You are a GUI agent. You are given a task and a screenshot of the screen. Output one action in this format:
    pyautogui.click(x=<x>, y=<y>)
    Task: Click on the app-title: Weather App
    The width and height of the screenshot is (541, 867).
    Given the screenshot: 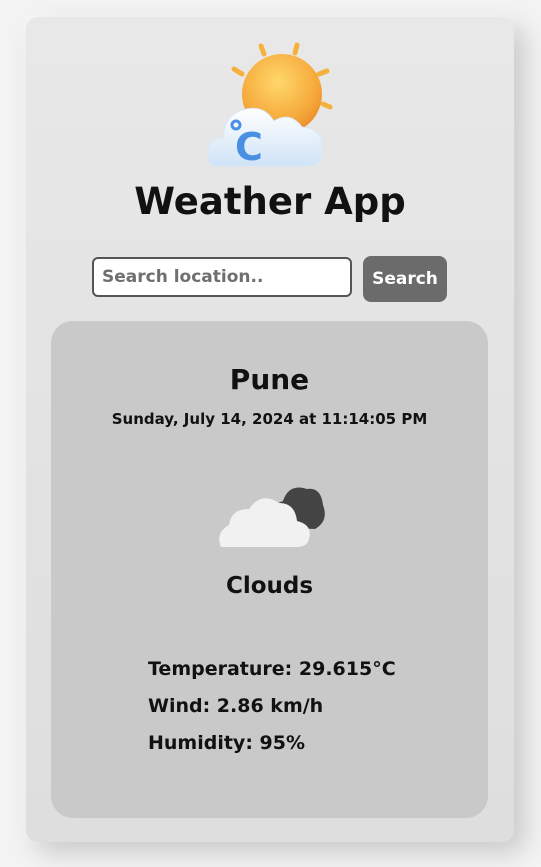 What is the action you would take?
    pyautogui.click(x=270, y=201)
    